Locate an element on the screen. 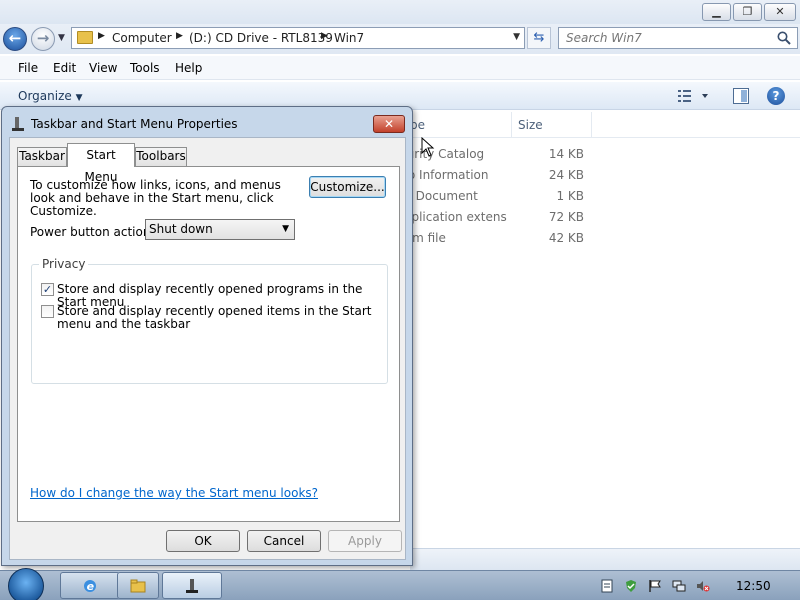 The height and width of the screenshot is (600, 800). breadcrumb-computer: Computer is located at coordinates (142, 38).